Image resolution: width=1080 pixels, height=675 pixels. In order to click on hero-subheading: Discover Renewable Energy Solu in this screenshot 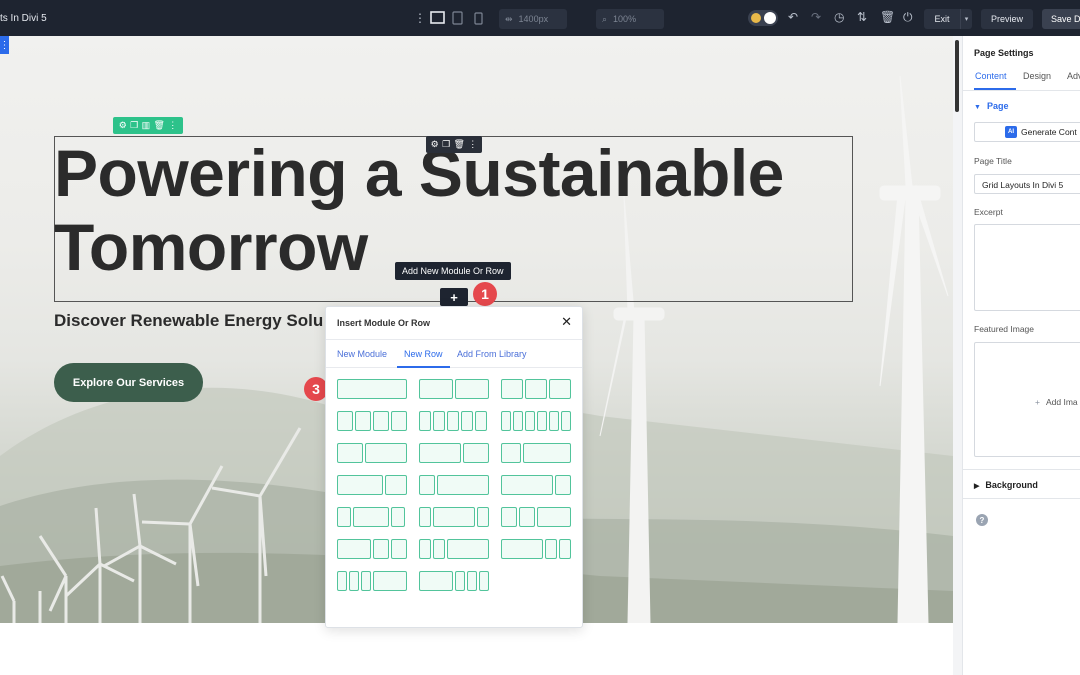, I will do `click(188, 321)`.